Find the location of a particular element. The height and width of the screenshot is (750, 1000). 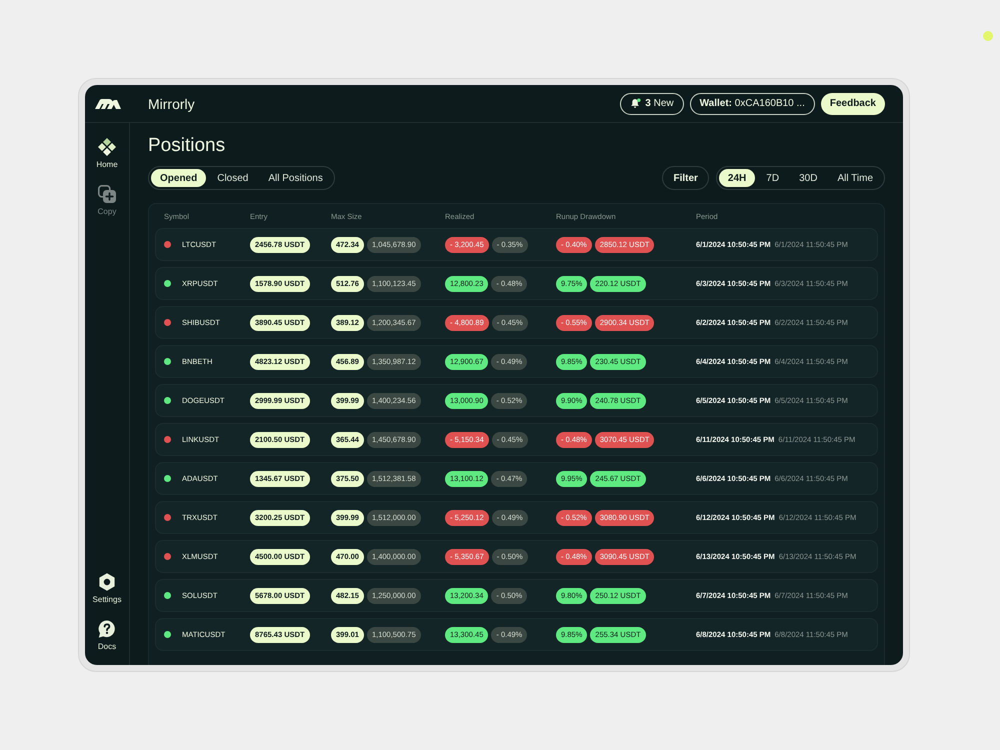

time-range-tab: 24H is located at coordinates (737, 178).